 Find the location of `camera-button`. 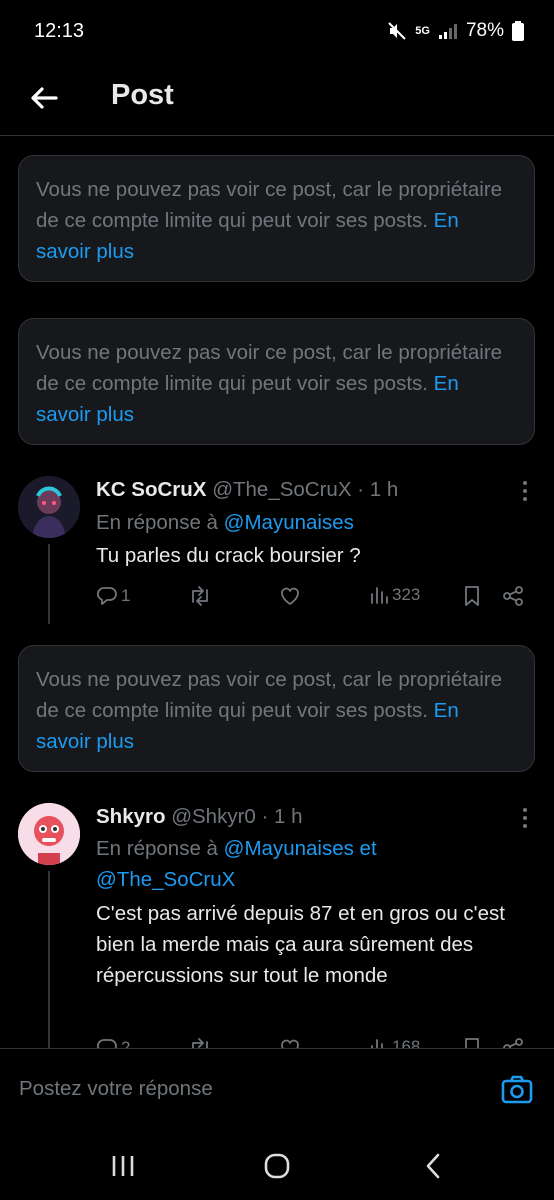

camera-button is located at coordinates (517, 1090).